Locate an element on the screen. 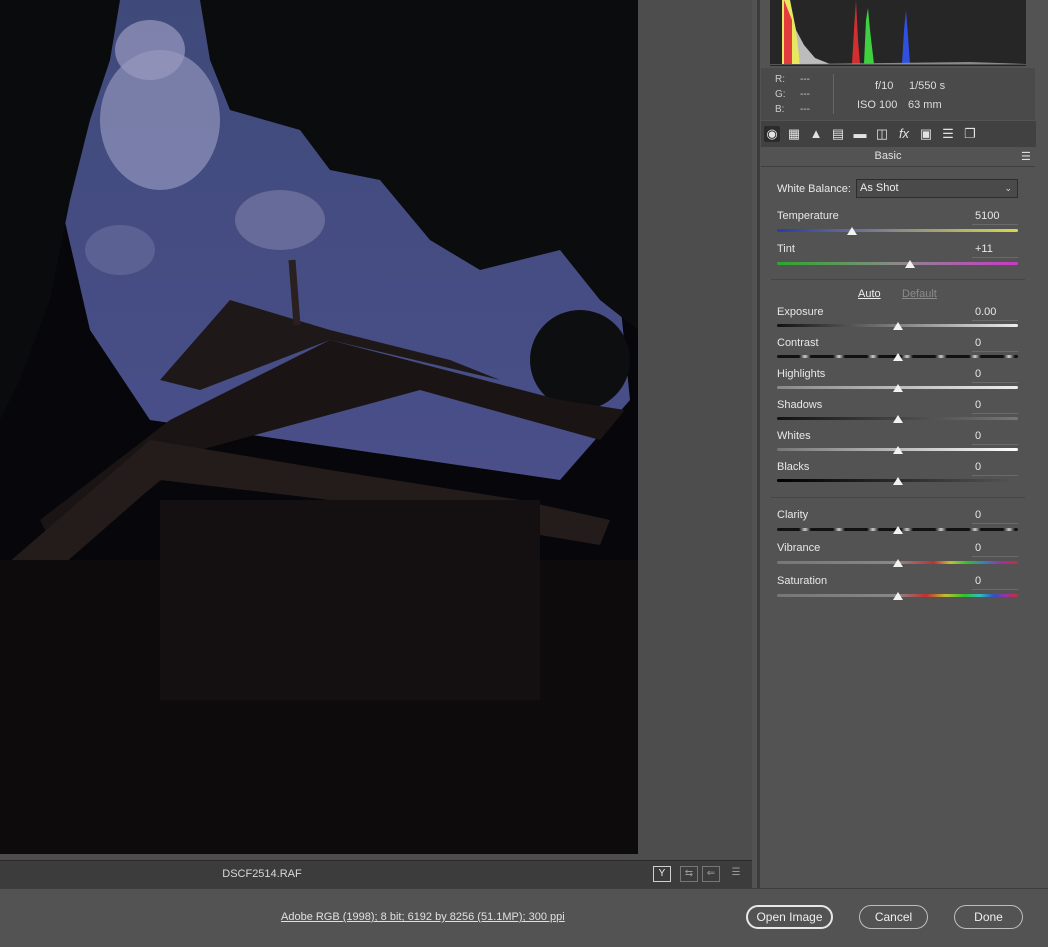 This screenshot has height=947, width=1048. b-value: --- is located at coordinates (805, 109).